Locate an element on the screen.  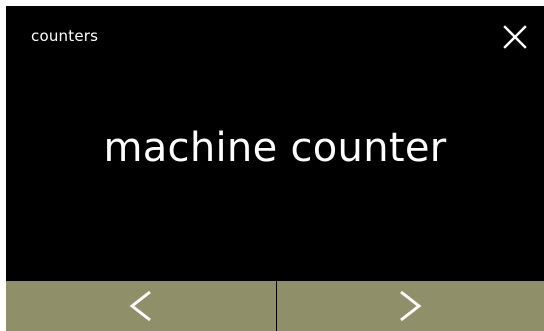
previous-button is located at coordinates (141, 306).